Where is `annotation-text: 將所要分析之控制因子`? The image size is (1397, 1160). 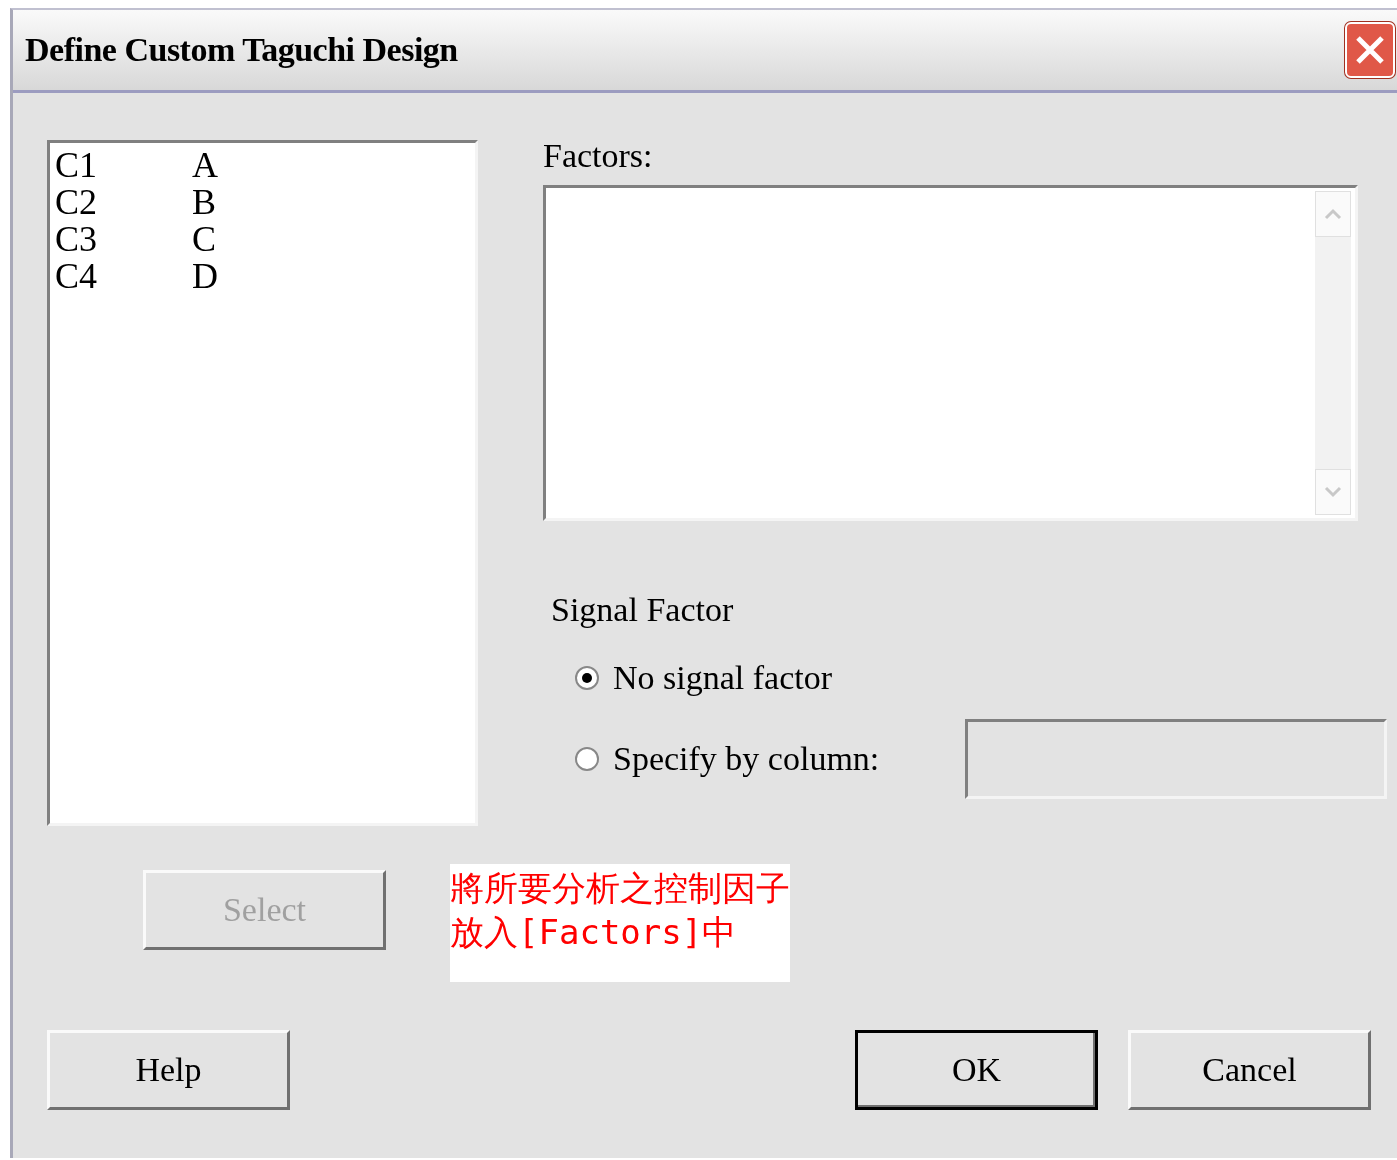
annotation-text: 將所要分析之控制因子 is located at coordinates (620, 888).